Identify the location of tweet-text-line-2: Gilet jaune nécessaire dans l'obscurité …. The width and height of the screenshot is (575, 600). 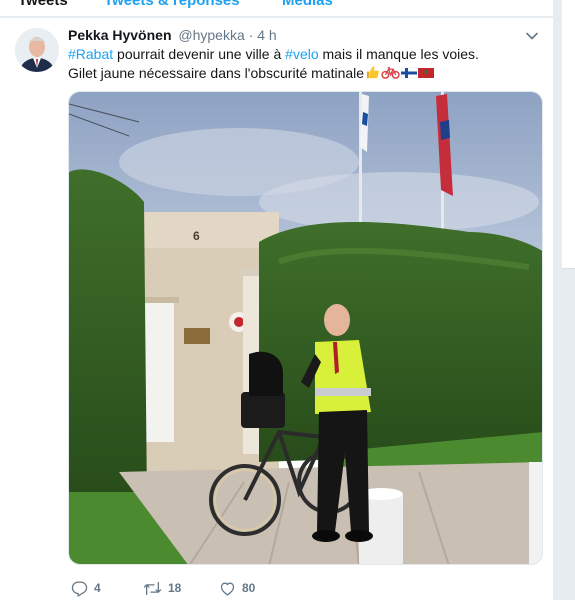
(303, 73).